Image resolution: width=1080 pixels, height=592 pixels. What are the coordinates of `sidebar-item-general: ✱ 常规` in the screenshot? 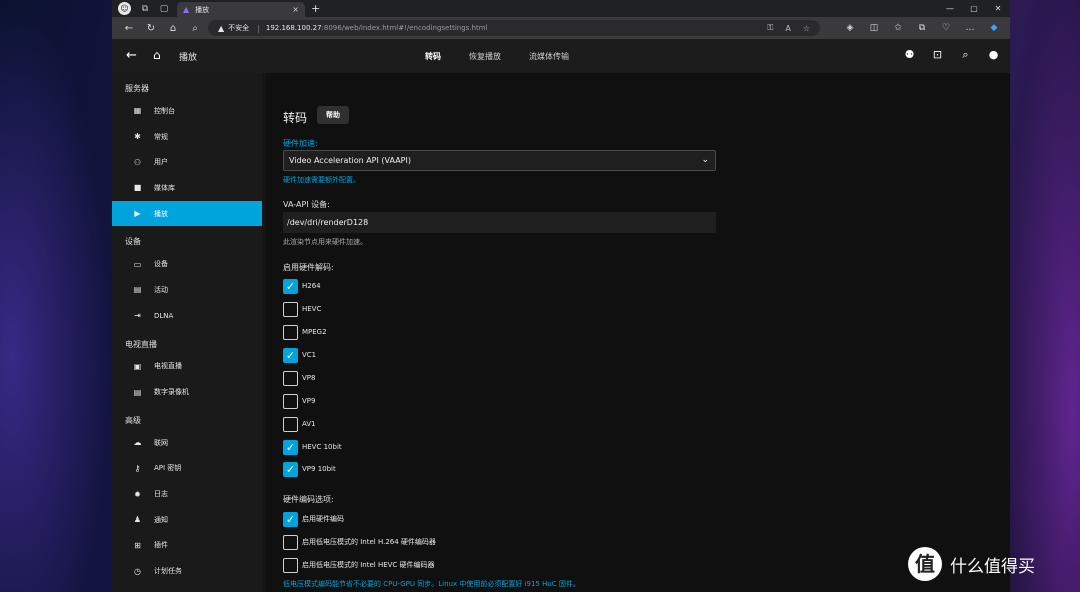 It's located at (187, 137).